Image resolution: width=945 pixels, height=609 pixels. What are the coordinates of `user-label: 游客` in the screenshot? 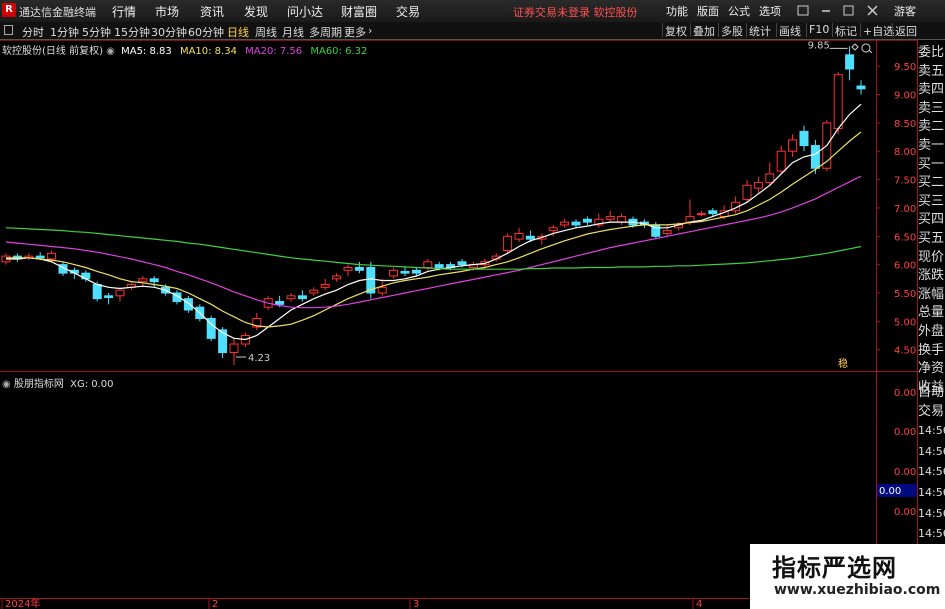 It's located at (905, 11).